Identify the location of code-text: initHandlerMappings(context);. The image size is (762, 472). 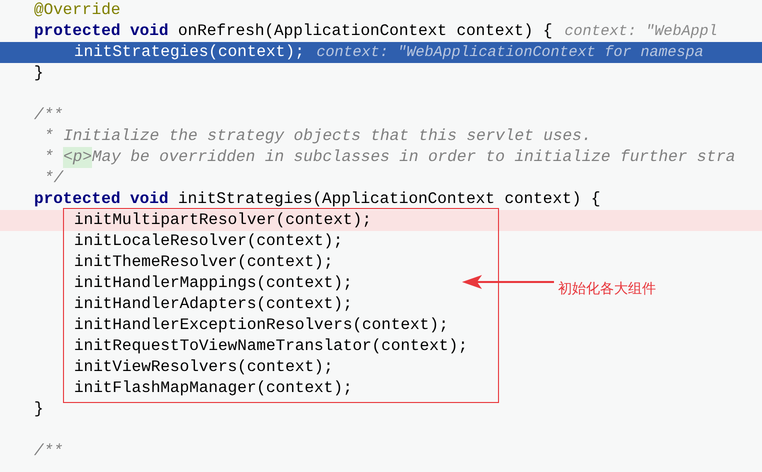
(213, 283).